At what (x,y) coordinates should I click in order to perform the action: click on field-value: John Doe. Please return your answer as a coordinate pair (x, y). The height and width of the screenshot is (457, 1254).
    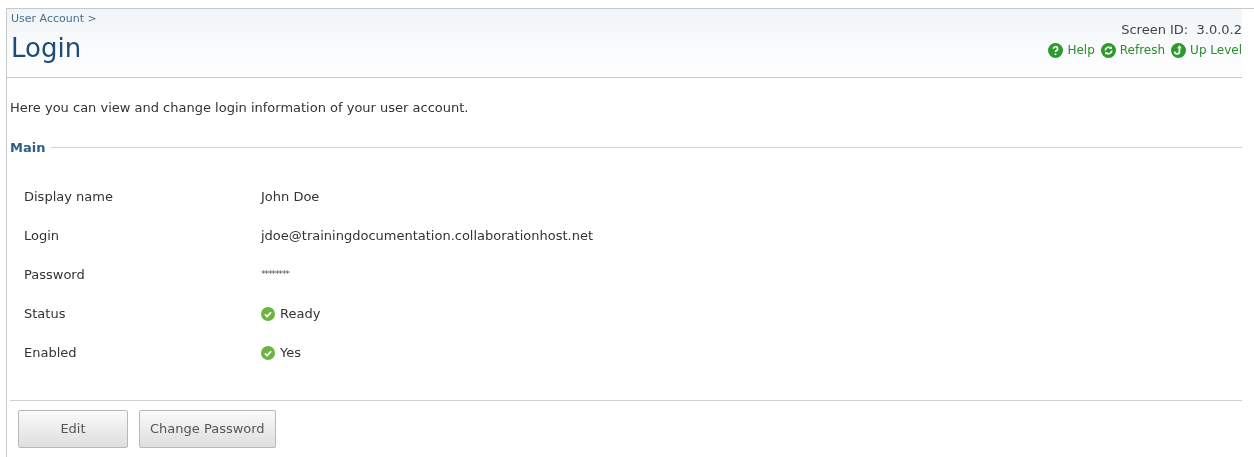
    Looking at the image, I should click on (290, 196).